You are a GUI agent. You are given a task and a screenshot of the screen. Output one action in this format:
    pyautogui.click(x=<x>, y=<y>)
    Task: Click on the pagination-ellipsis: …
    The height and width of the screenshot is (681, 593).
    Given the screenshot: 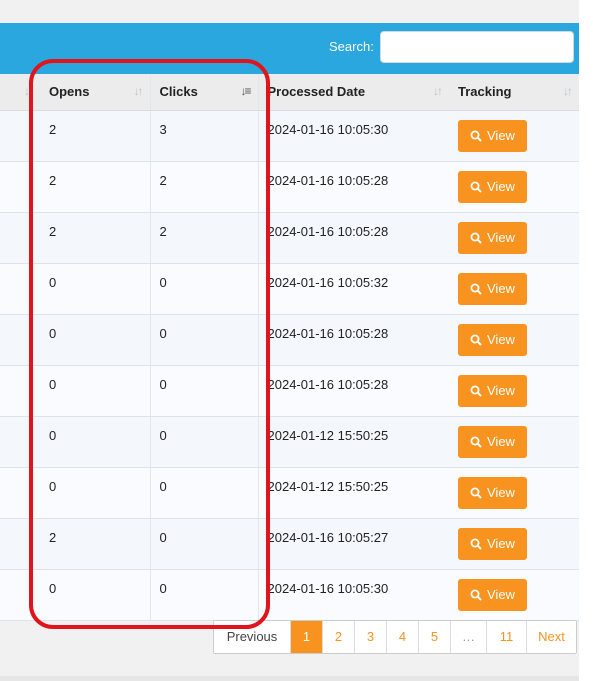 What is the action you would take?
    pyautogui.click(x=468, y=637)
    